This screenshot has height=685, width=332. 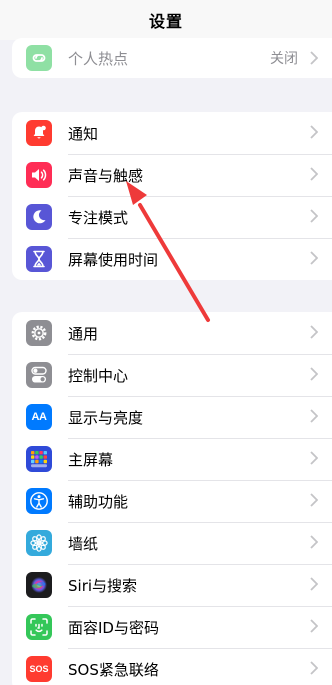 What do you see at coordinates (98, 217) in the screenshot?
I see `settings-row-label: 专注模式` at bounding box center [98, 217].